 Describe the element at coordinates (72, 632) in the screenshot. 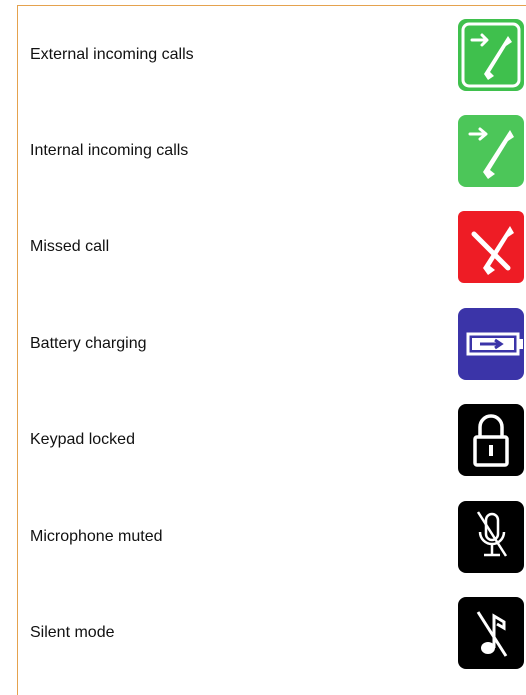

I see `row-label: Silent mode` at that location.